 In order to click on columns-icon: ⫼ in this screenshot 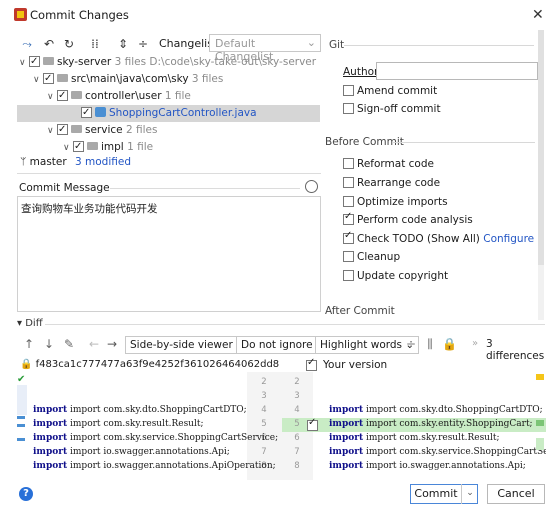, I will do `click(430, 344)`.